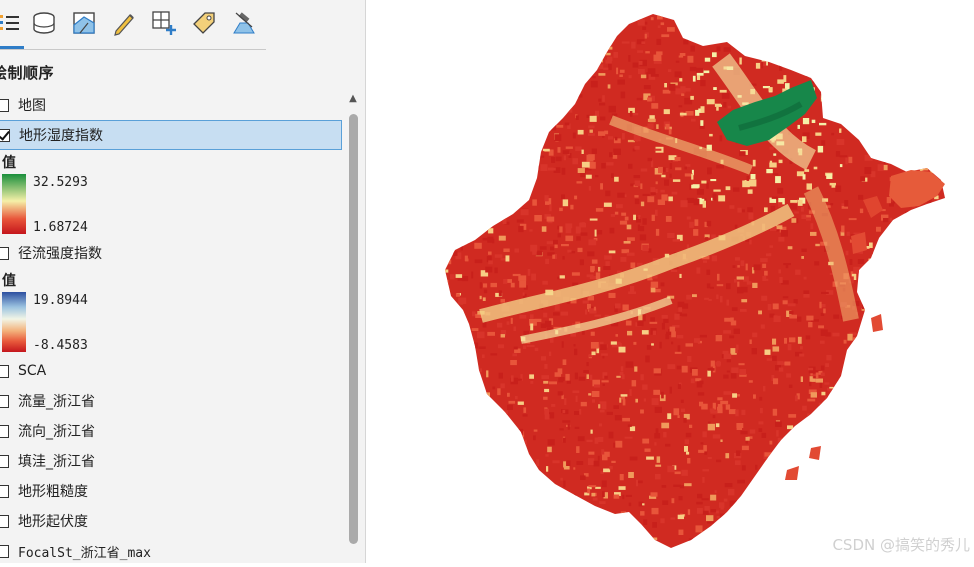 Image resolution: width=974 pixels, height=567 pixels. What do you see at coordinates (171, 105) in the screenshot?
I see `layer-row-map: 地图` at bounding box center [171, 105].